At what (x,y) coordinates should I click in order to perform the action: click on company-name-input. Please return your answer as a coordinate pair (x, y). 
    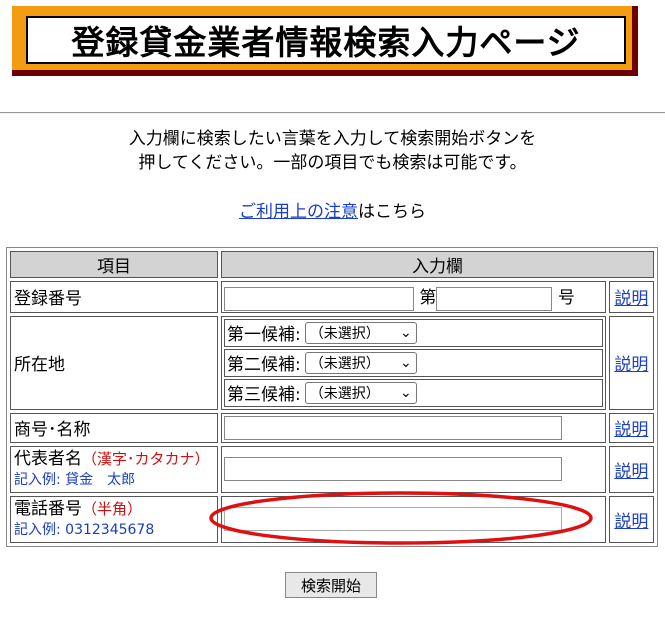
    Looking at the image, I should click on (393, 427).